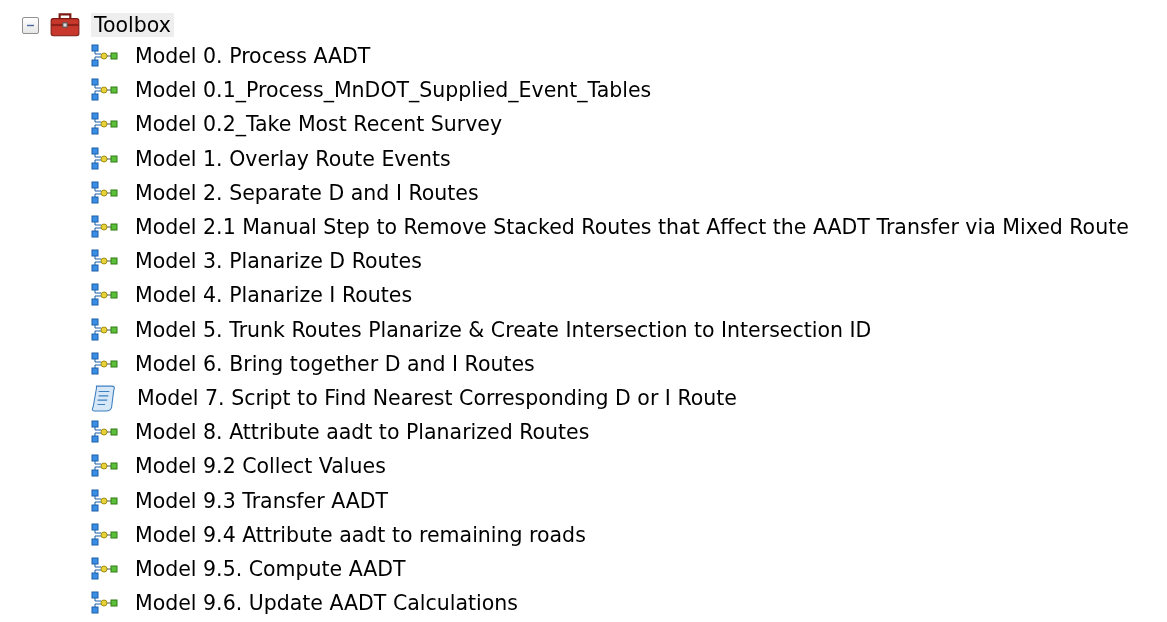 The height and width of the screenshot is (622, 1167). Describe the element at coordinates (278, 261) in the screenshot. I see `tree-item: Model 3. Planarize D Routes` at that location.